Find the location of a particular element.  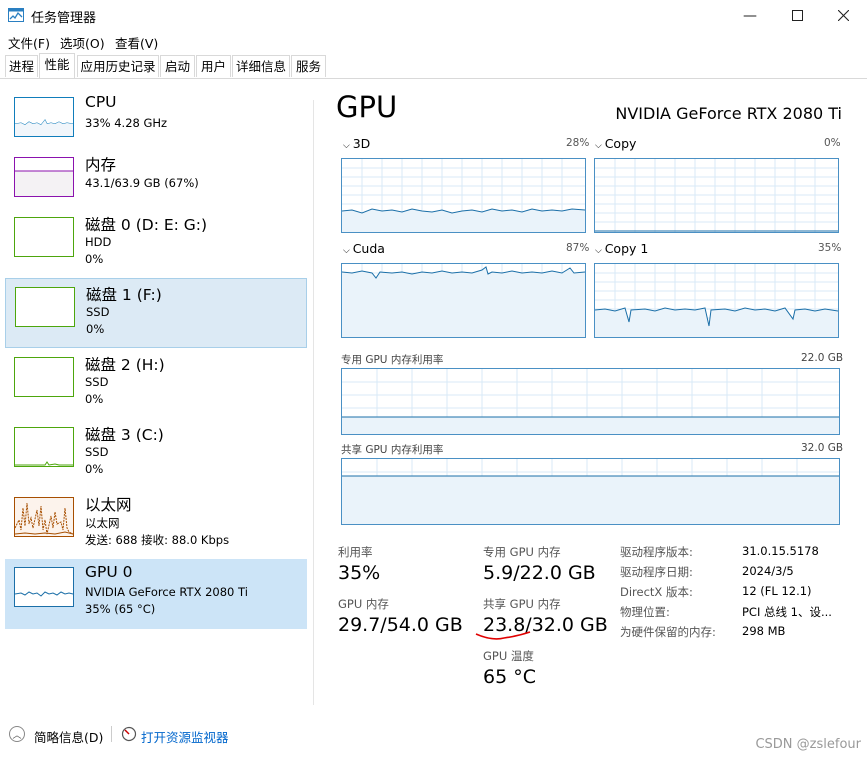

engine-copy-dropdown: ⌵ Copy is located at coordinates (615, 143).